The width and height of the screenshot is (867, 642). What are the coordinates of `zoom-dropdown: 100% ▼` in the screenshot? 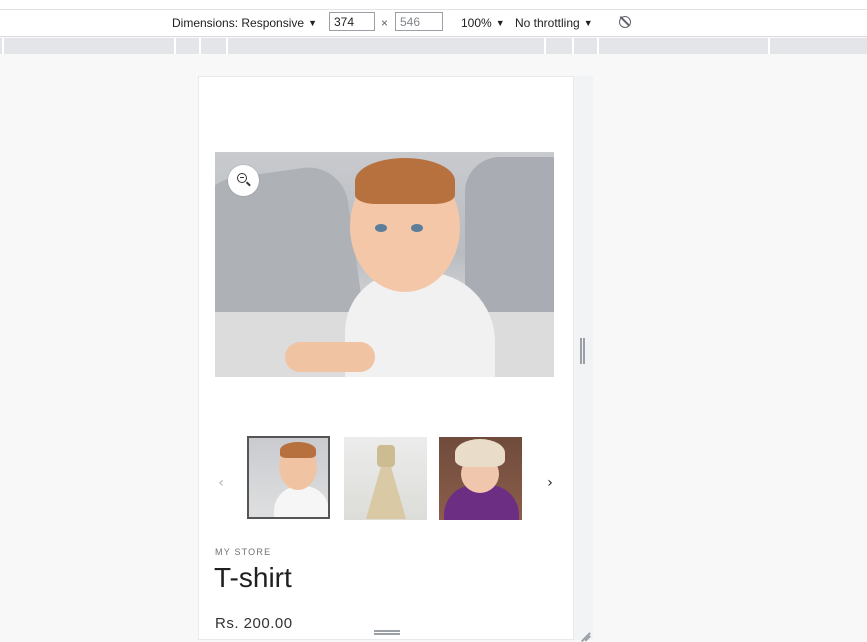 It's located at (483, 23).